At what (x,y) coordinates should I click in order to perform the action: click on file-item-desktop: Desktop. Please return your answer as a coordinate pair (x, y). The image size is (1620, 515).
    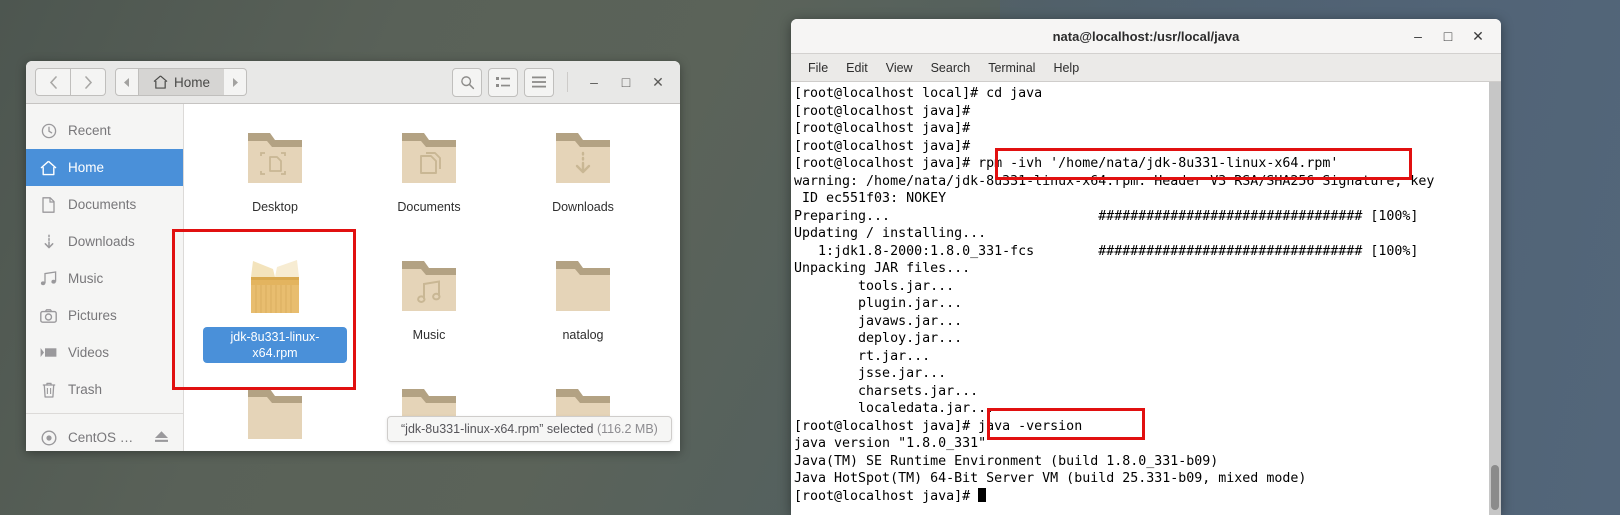
    Looking at the image, I should click on (275, 177).